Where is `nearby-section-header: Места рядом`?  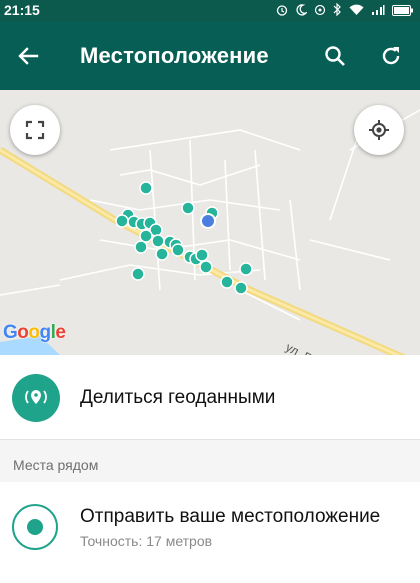 nearby-section-header: Места рядом is located at coordinates (210, 461).